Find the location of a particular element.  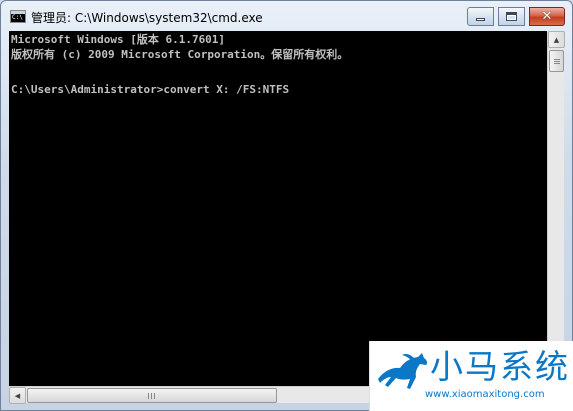

maximize-icon is located at coordinates (511, 16).